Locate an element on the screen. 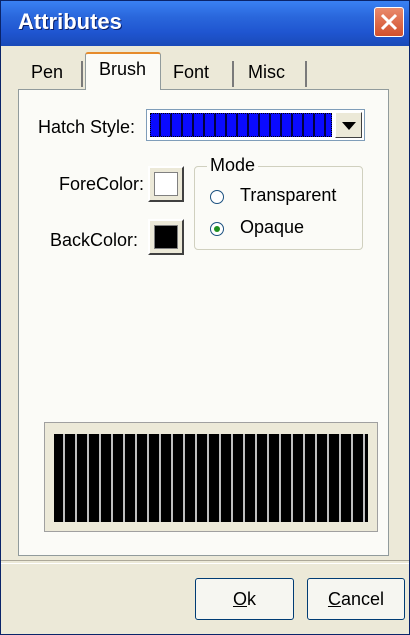 The image size is (410, 635). transparent-radio is located at coordinates (217, 197).